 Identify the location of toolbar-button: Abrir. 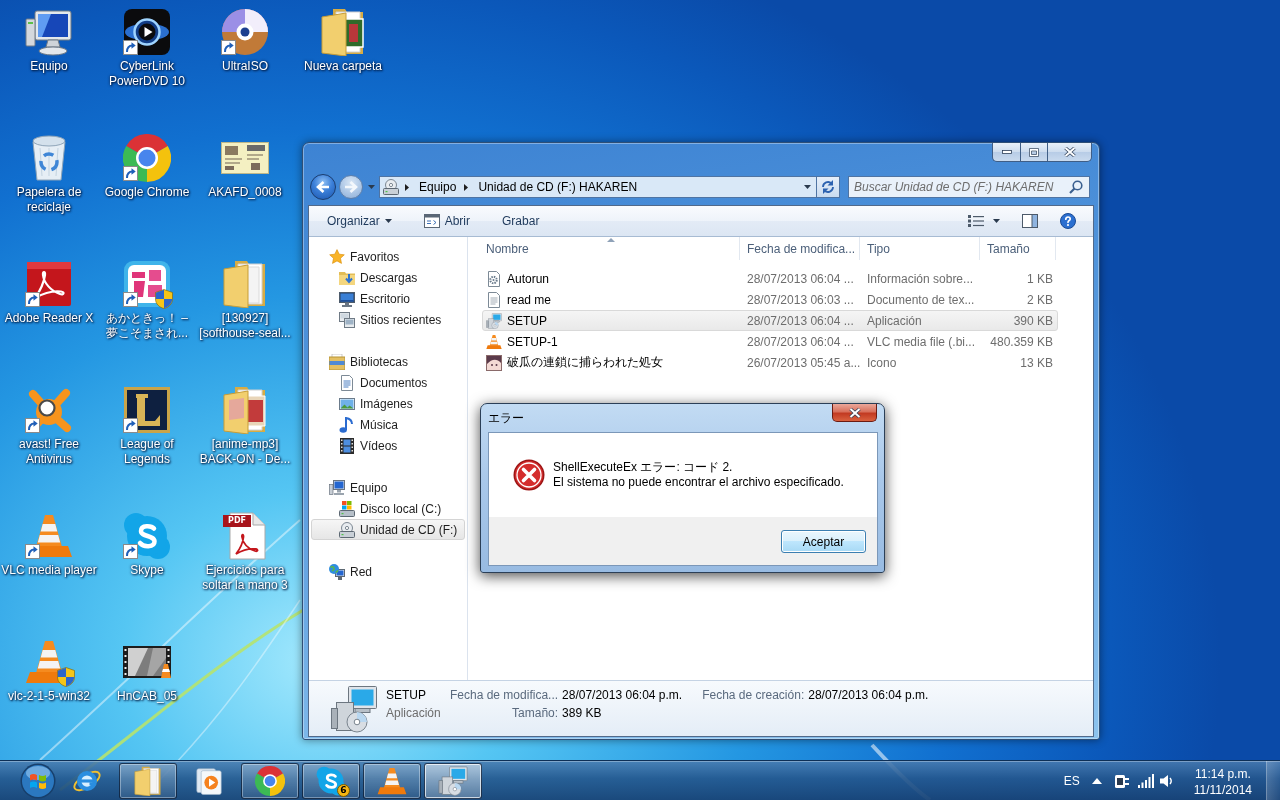
(447, 221).